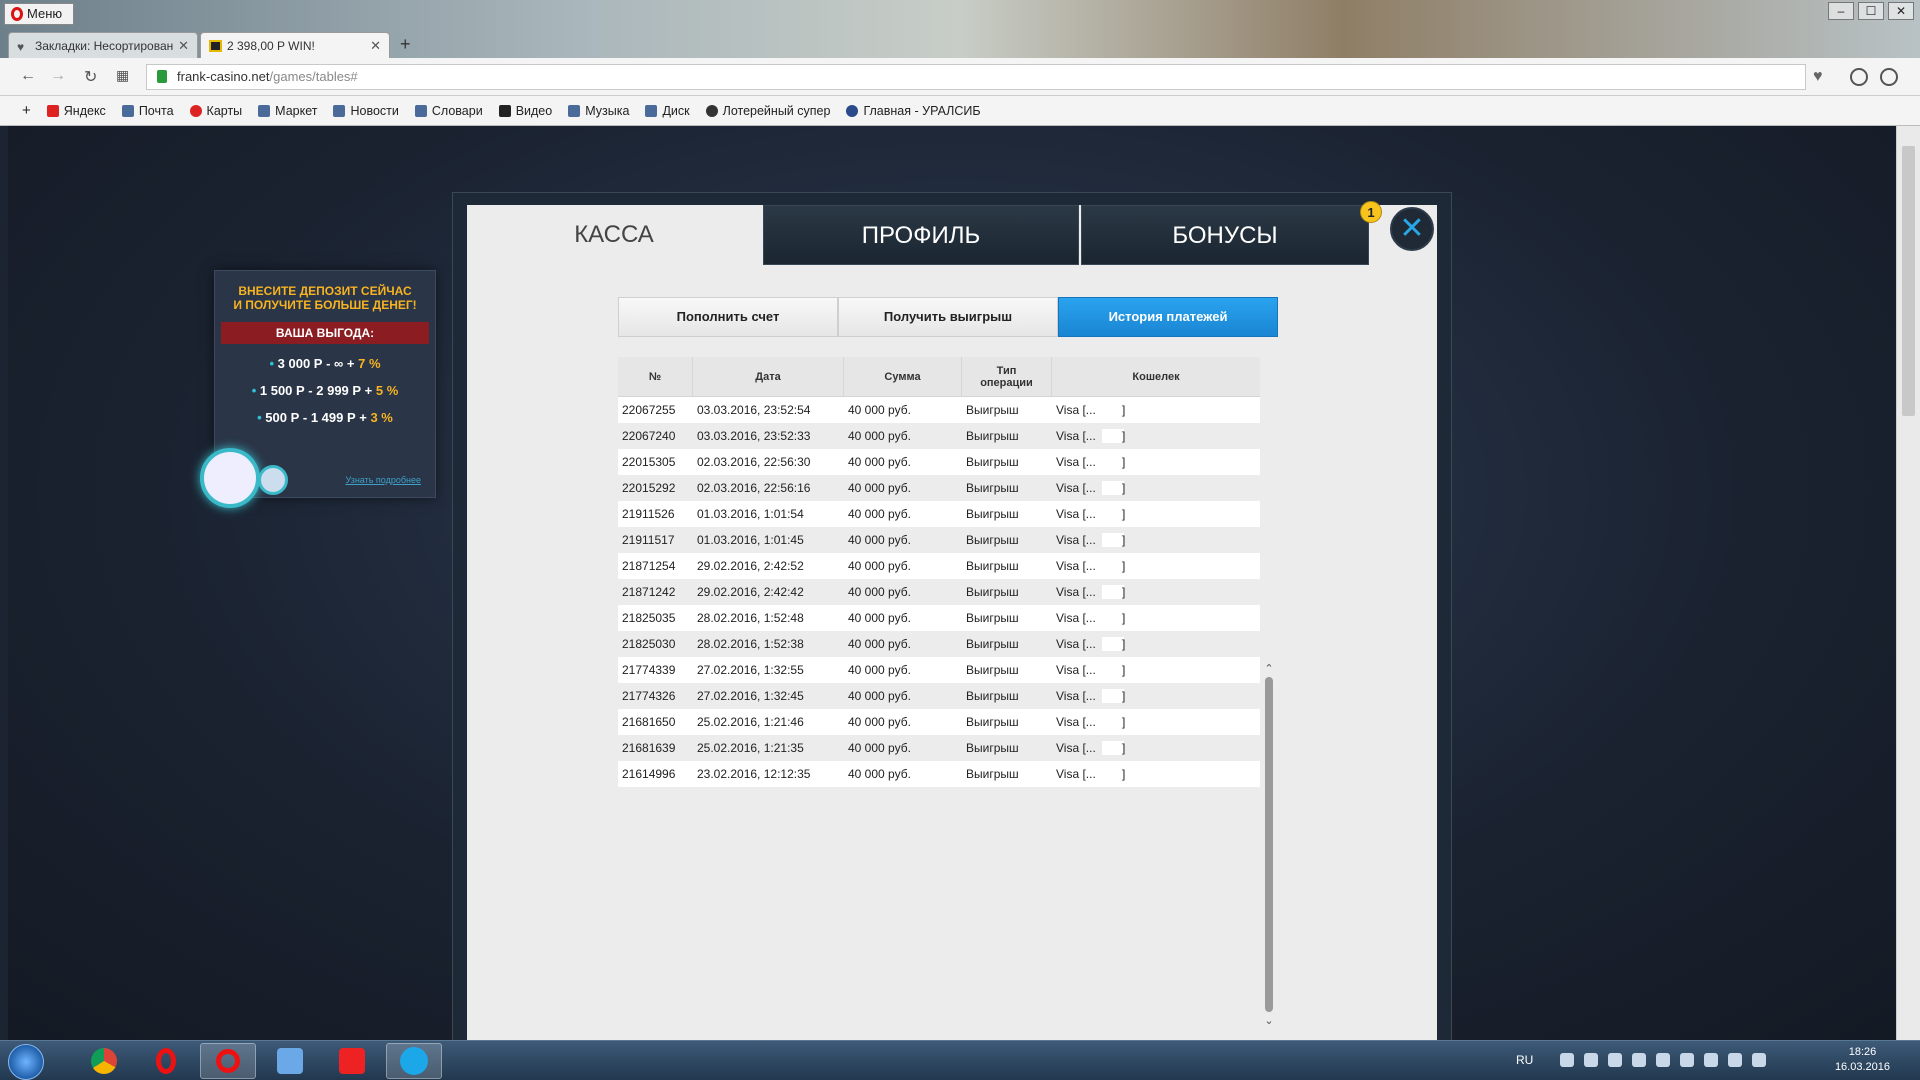 Image resolution: width=1920 pixels, height=1080 pixels. Describe the element at coordinates (913, 111) in the screenshot. I see `bookmark-item: Главная - УРАЛСИБ` at that location.